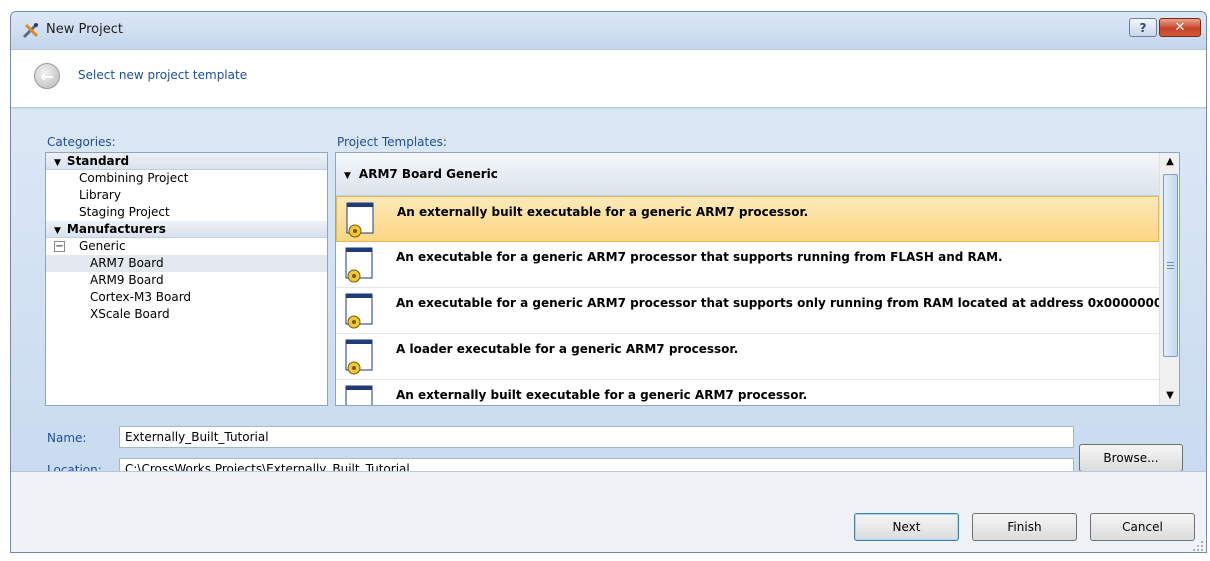  I want to click on category-item: ARM9 Board, so click(186, 280).